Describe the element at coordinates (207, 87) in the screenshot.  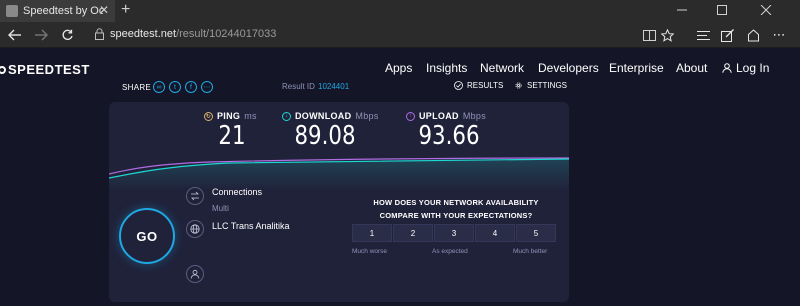
I see `more-icon: ⋯` at that location.